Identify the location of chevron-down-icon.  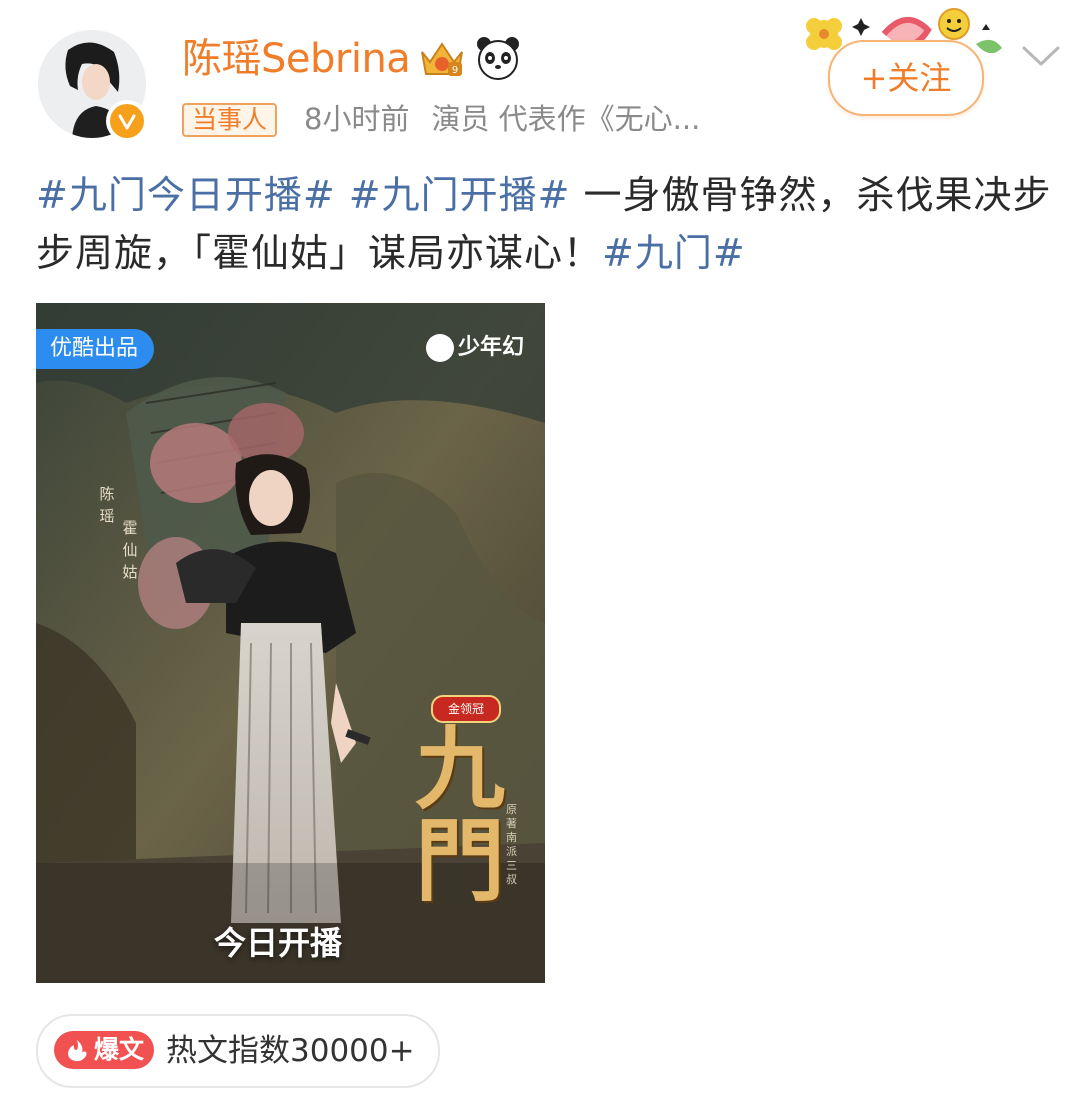
(1041, 57).